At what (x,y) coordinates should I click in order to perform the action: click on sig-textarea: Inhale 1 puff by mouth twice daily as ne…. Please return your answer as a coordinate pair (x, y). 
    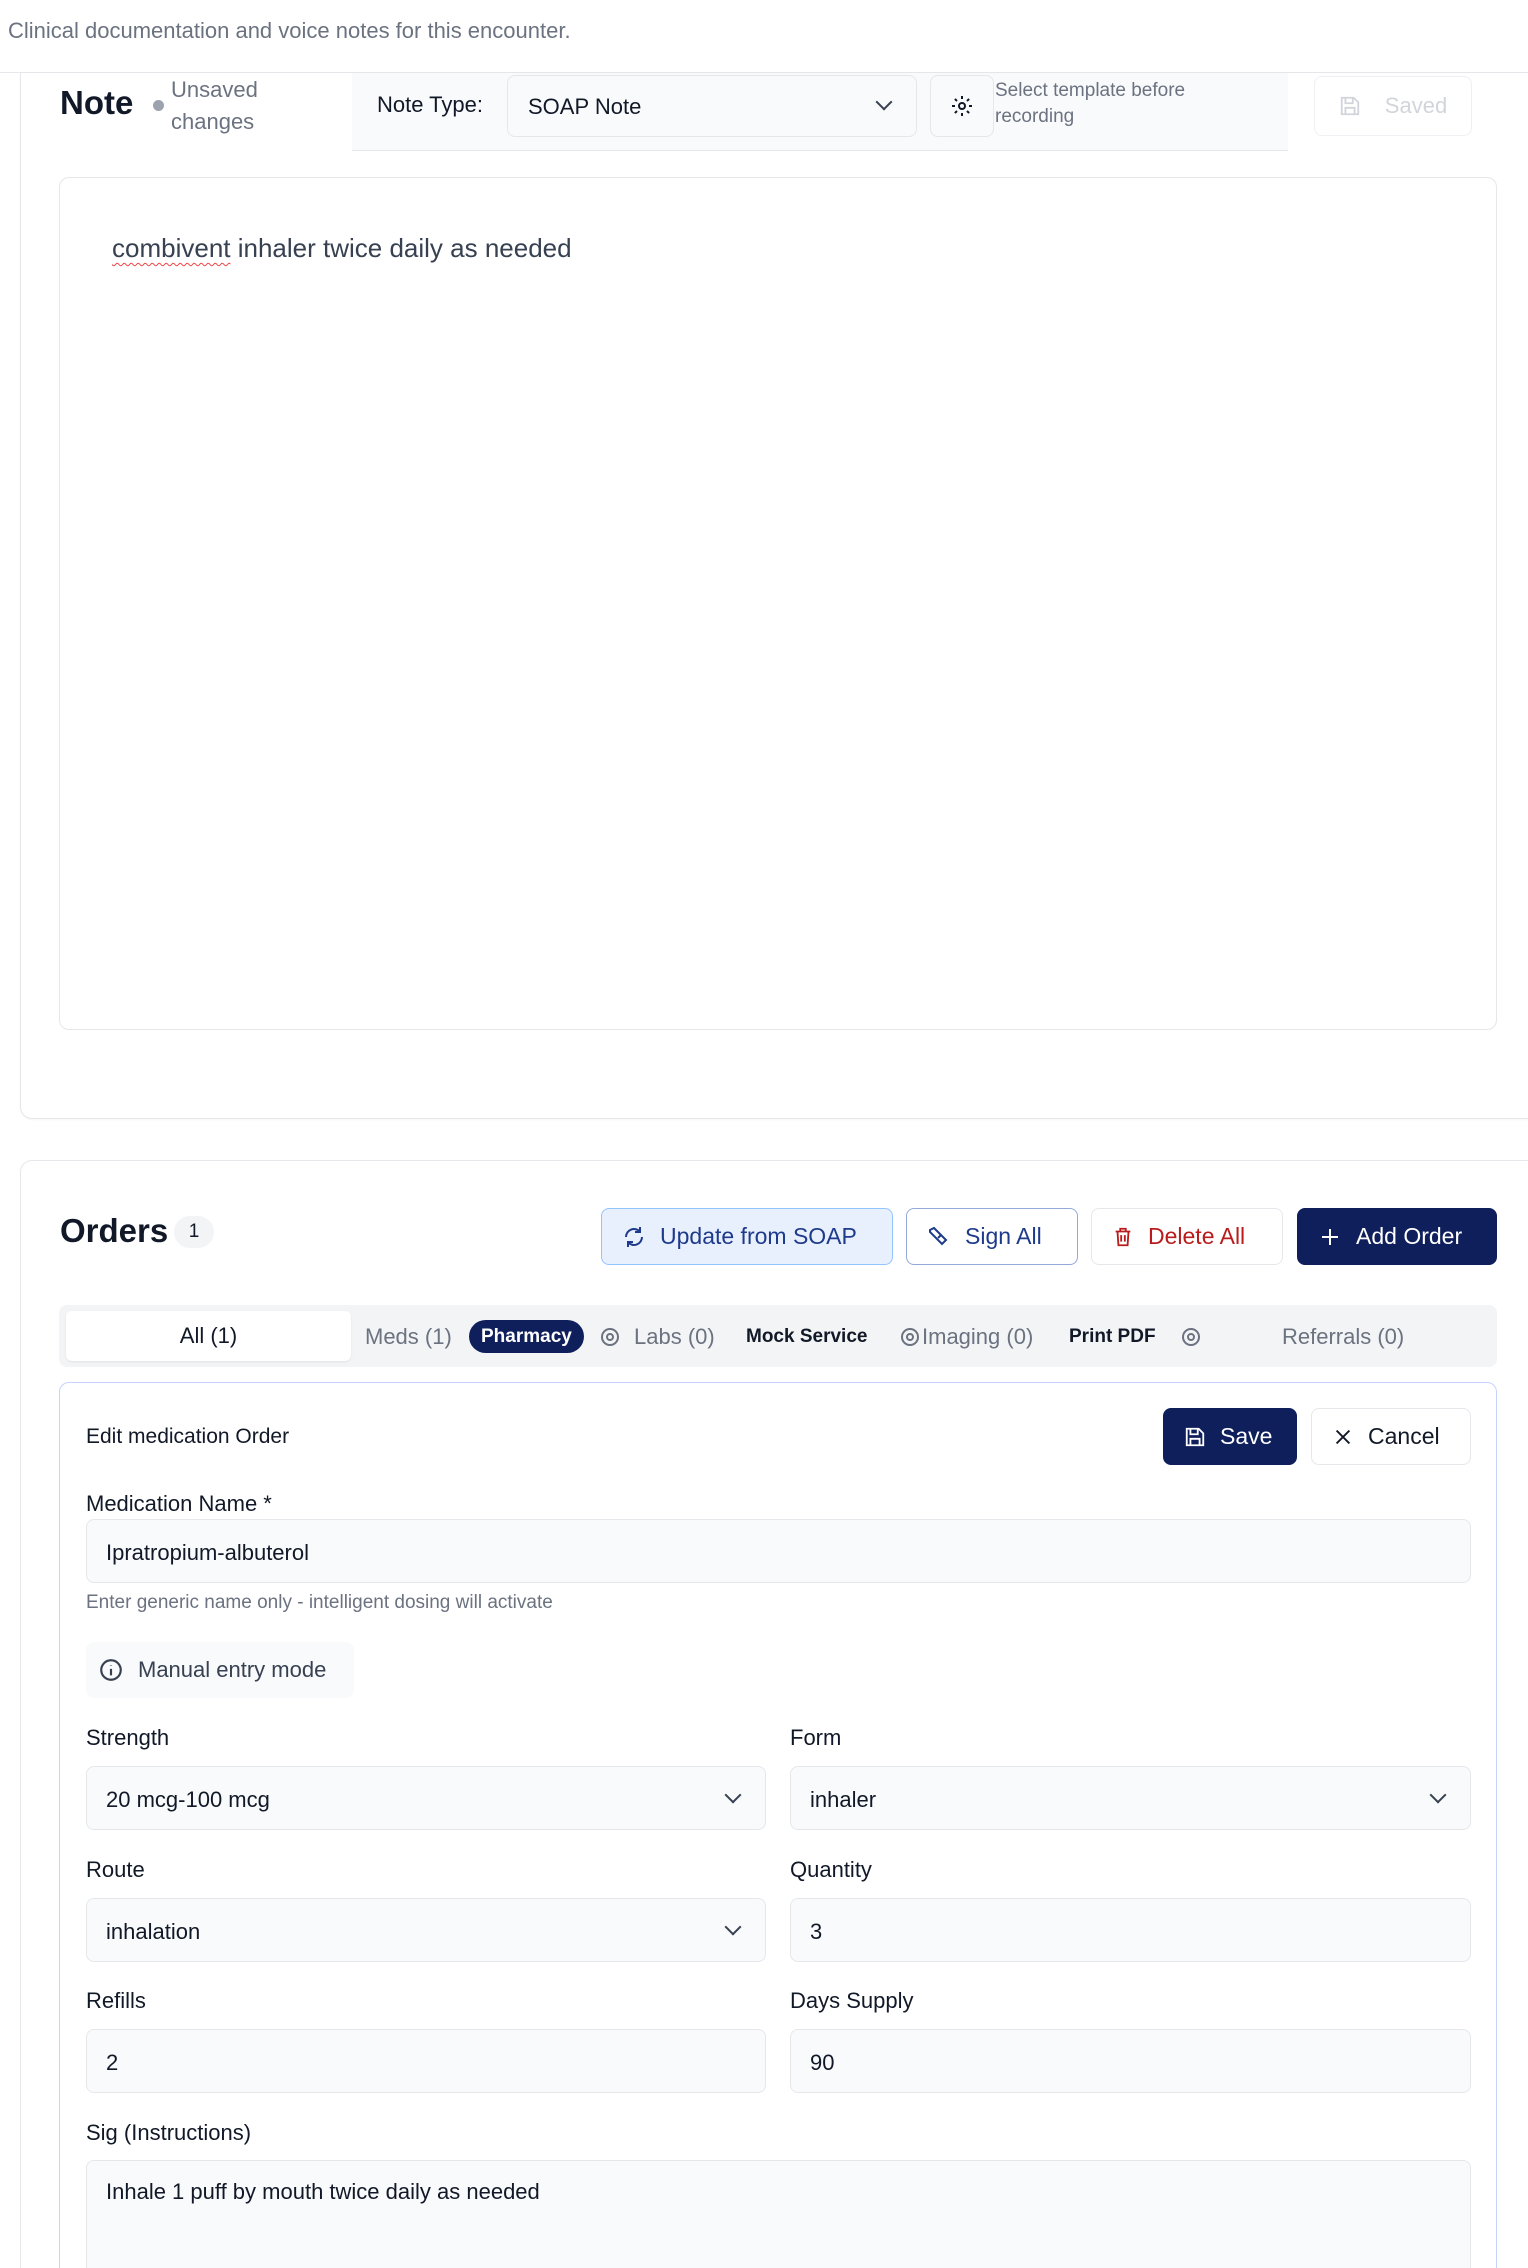
    Looking at the image, I should click on (778, 2214).